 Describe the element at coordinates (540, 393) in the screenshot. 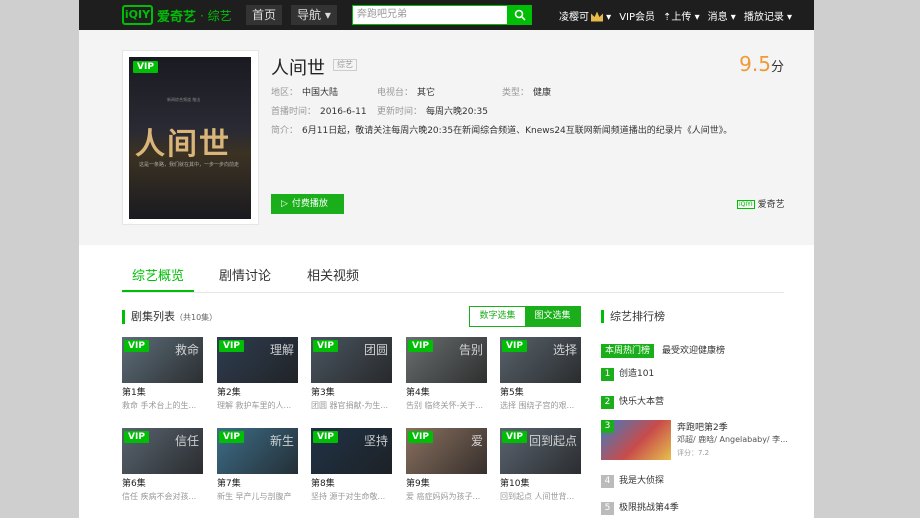

I see `episode-number: 第5集` at that location.